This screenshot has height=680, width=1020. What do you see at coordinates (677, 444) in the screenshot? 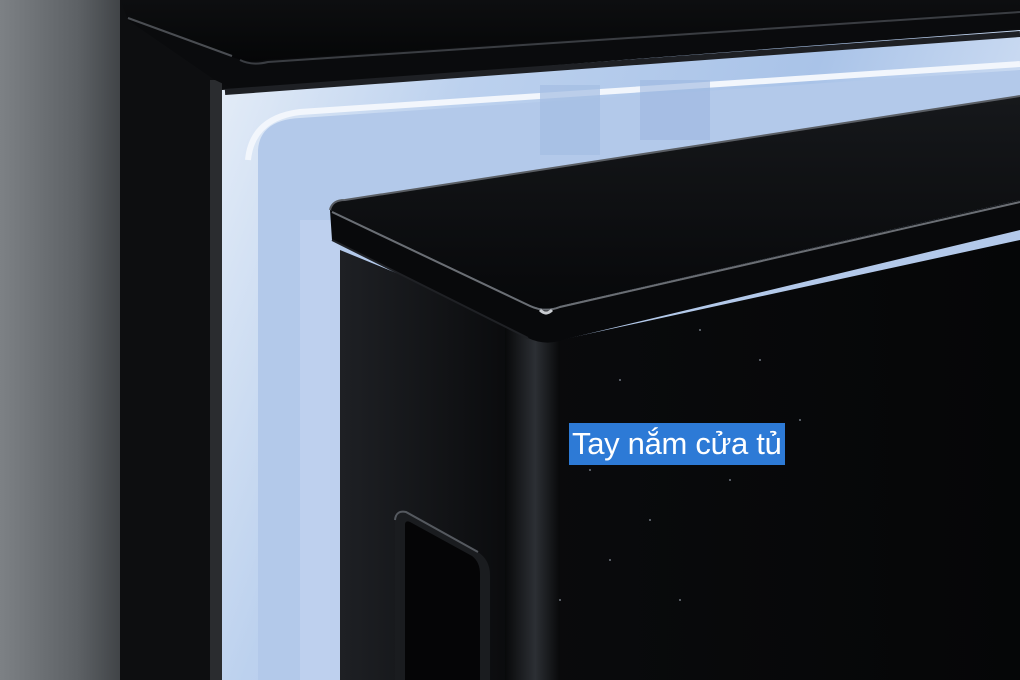
I see `feature-caption: Tay nắm cửa tủ` at bounding box center [677, 444].